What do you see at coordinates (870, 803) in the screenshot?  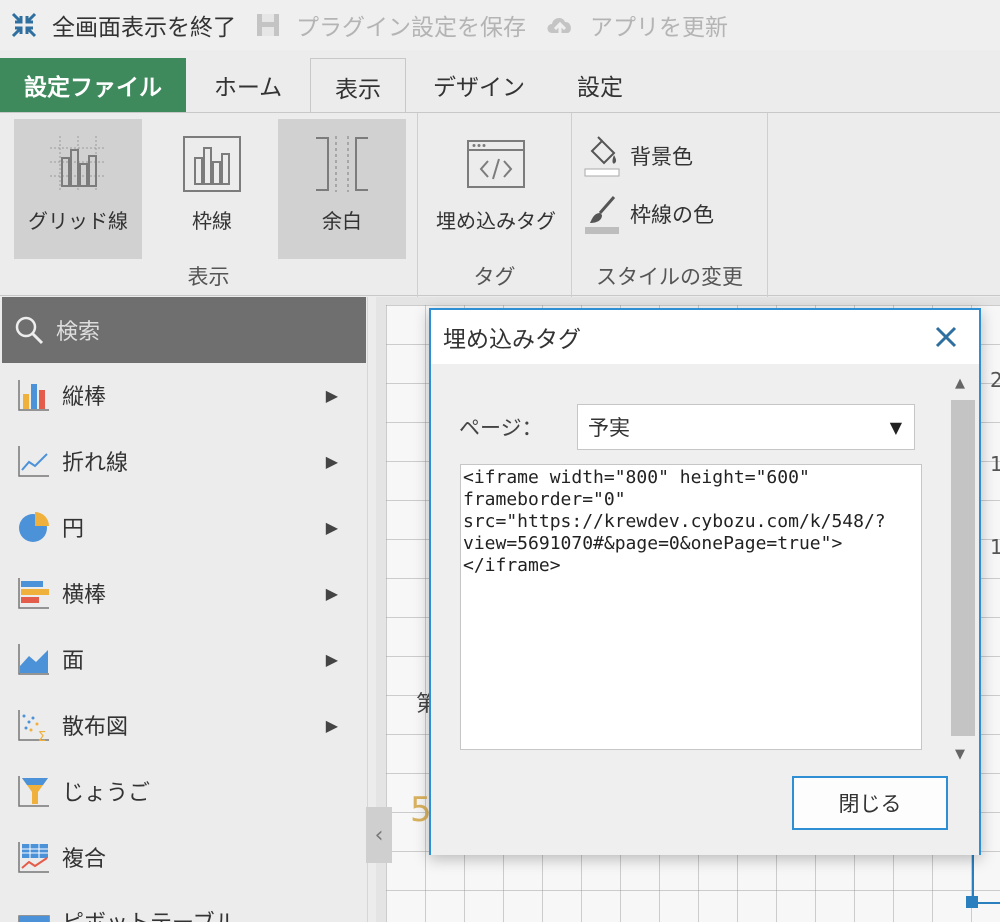 I see `close-button: 閉じる` at bounding box center [870, 803].